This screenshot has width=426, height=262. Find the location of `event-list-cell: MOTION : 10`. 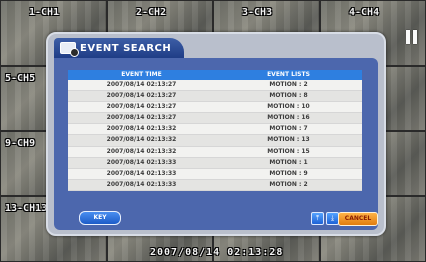

event-list-cell: MOTION : 10 is located at coordinates (288, 107).